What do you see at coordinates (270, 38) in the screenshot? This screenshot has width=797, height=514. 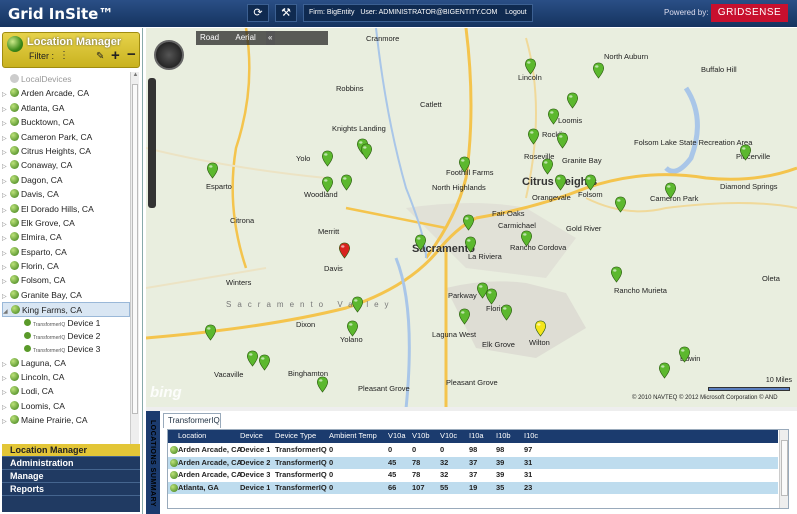 I see `collapse-icon: «` at bounding box center [270, 38].